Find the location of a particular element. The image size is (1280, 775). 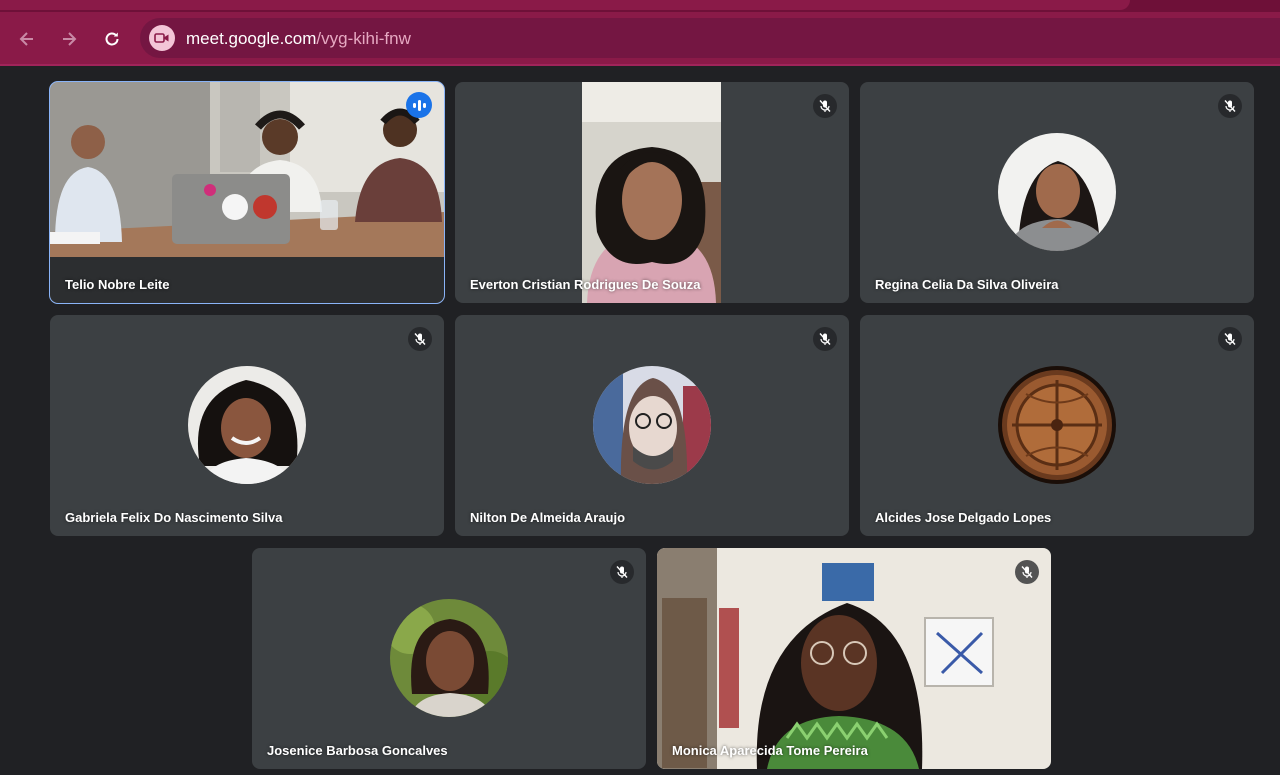

browser-toolbar: meet.google.com/vyg-kihi-fnw is located at coordinates (640, 39).